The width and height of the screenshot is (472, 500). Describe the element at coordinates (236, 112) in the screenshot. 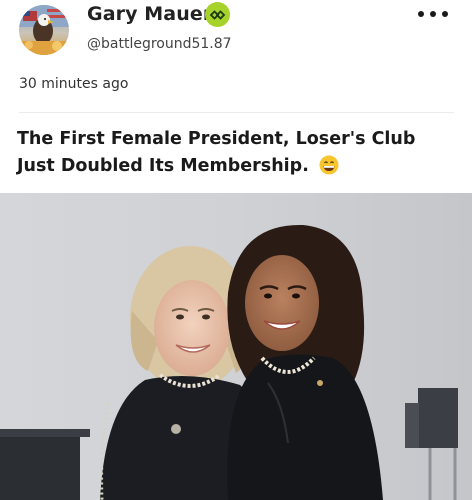

I see `divider` at that location.